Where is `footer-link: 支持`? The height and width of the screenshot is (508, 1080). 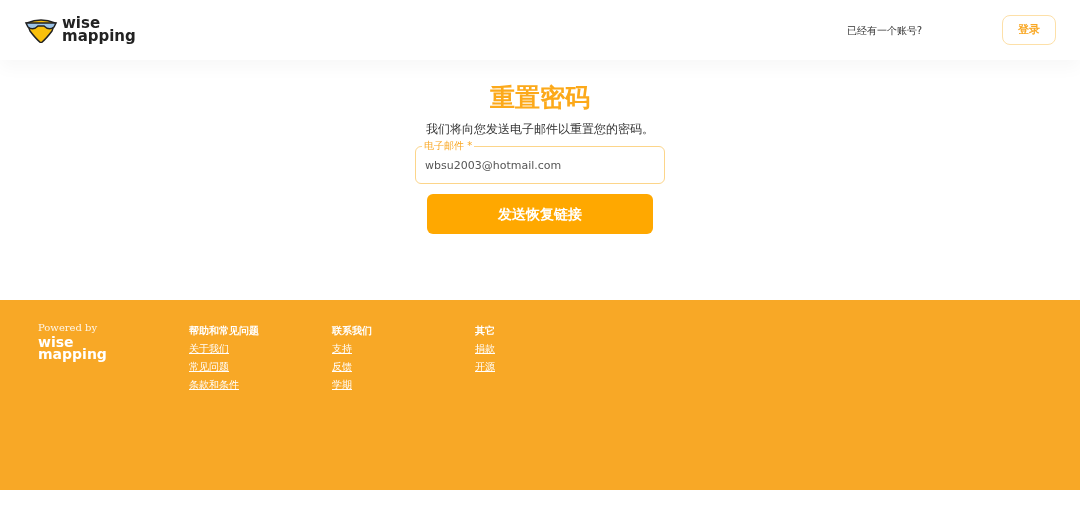
footer-link: 支持 is located at coordinates (342, 348).